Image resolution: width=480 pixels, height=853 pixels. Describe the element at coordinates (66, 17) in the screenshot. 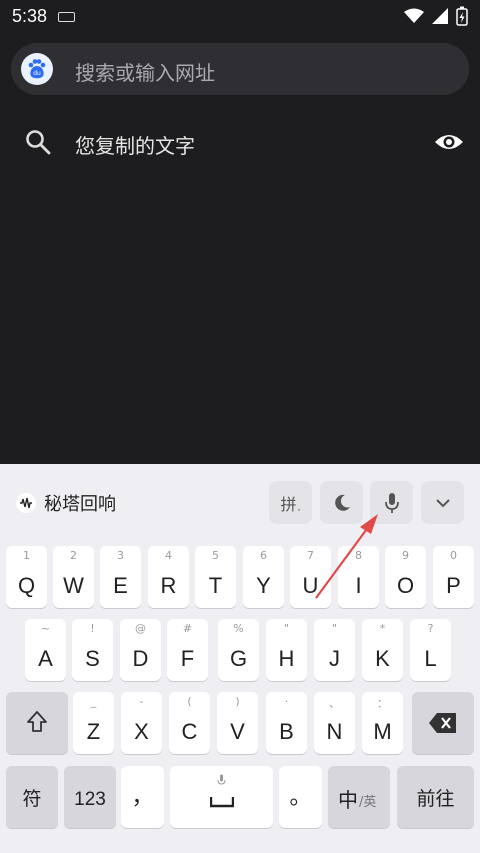

I see `keyboard-indicator-icon` at that location.